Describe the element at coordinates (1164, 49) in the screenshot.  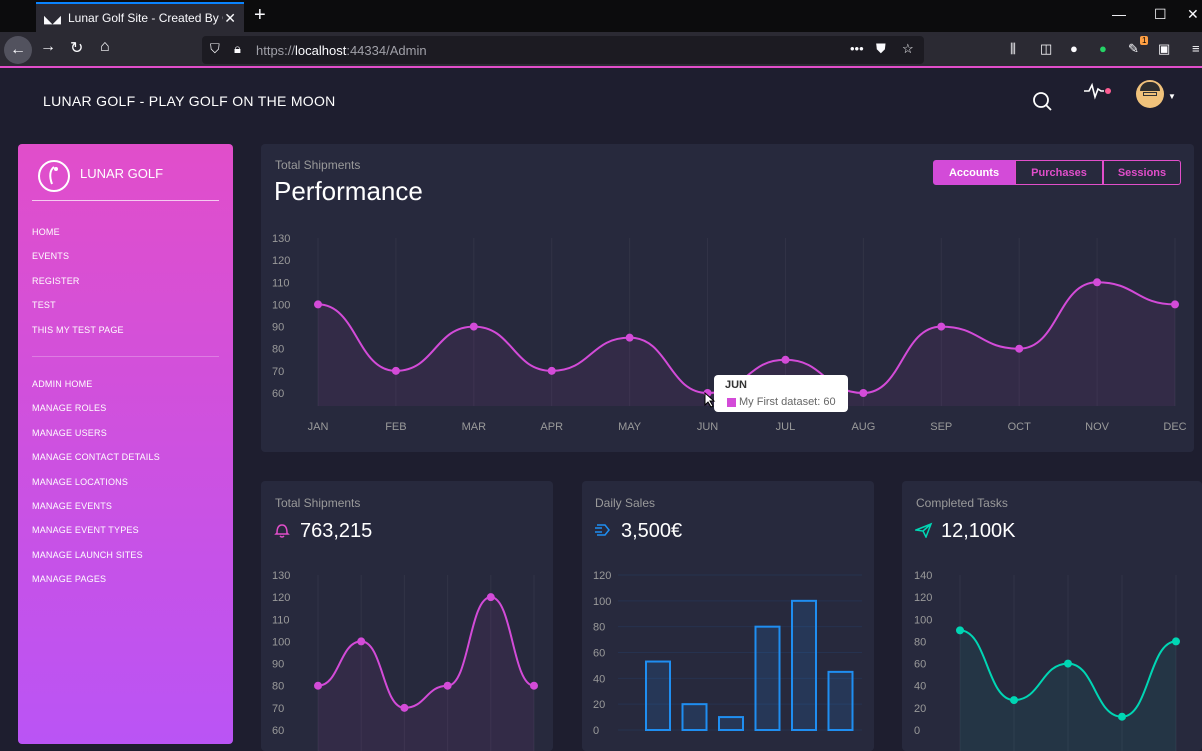
I see `containers-icon: ▣` at that location.